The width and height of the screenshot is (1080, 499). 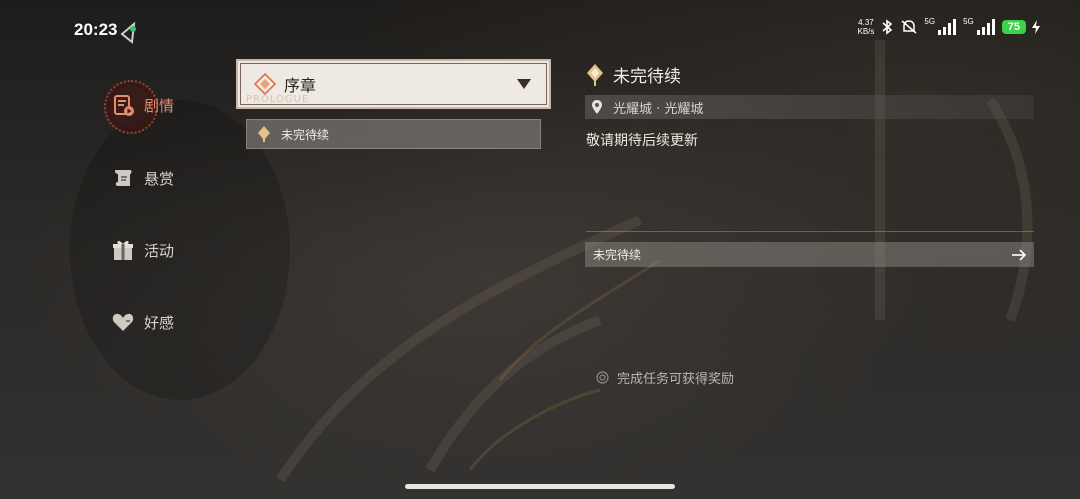 I want to click on home-indicator, so click(x=540, y=486).